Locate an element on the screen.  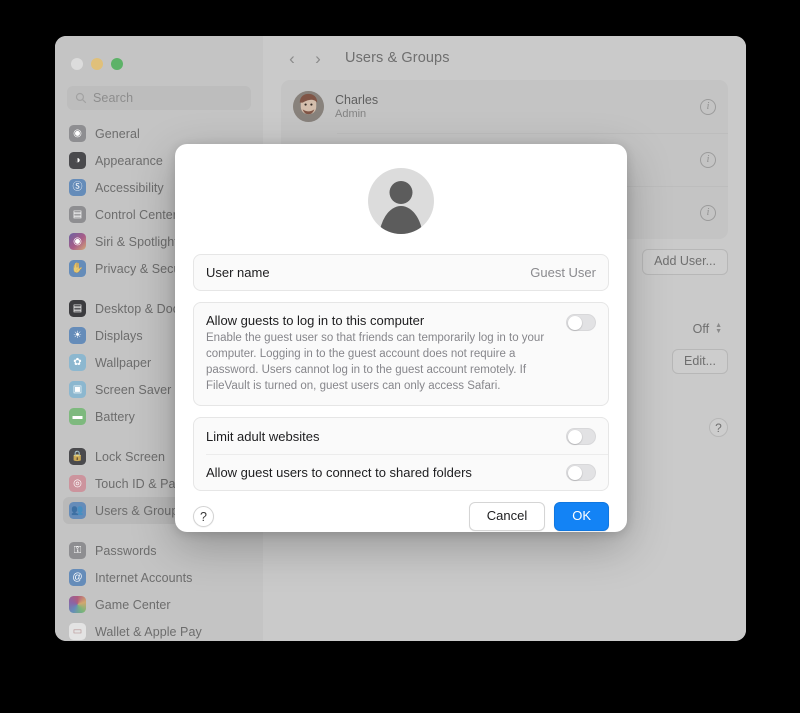
key-icon: ⚿ is located at coordinates (77, 550).